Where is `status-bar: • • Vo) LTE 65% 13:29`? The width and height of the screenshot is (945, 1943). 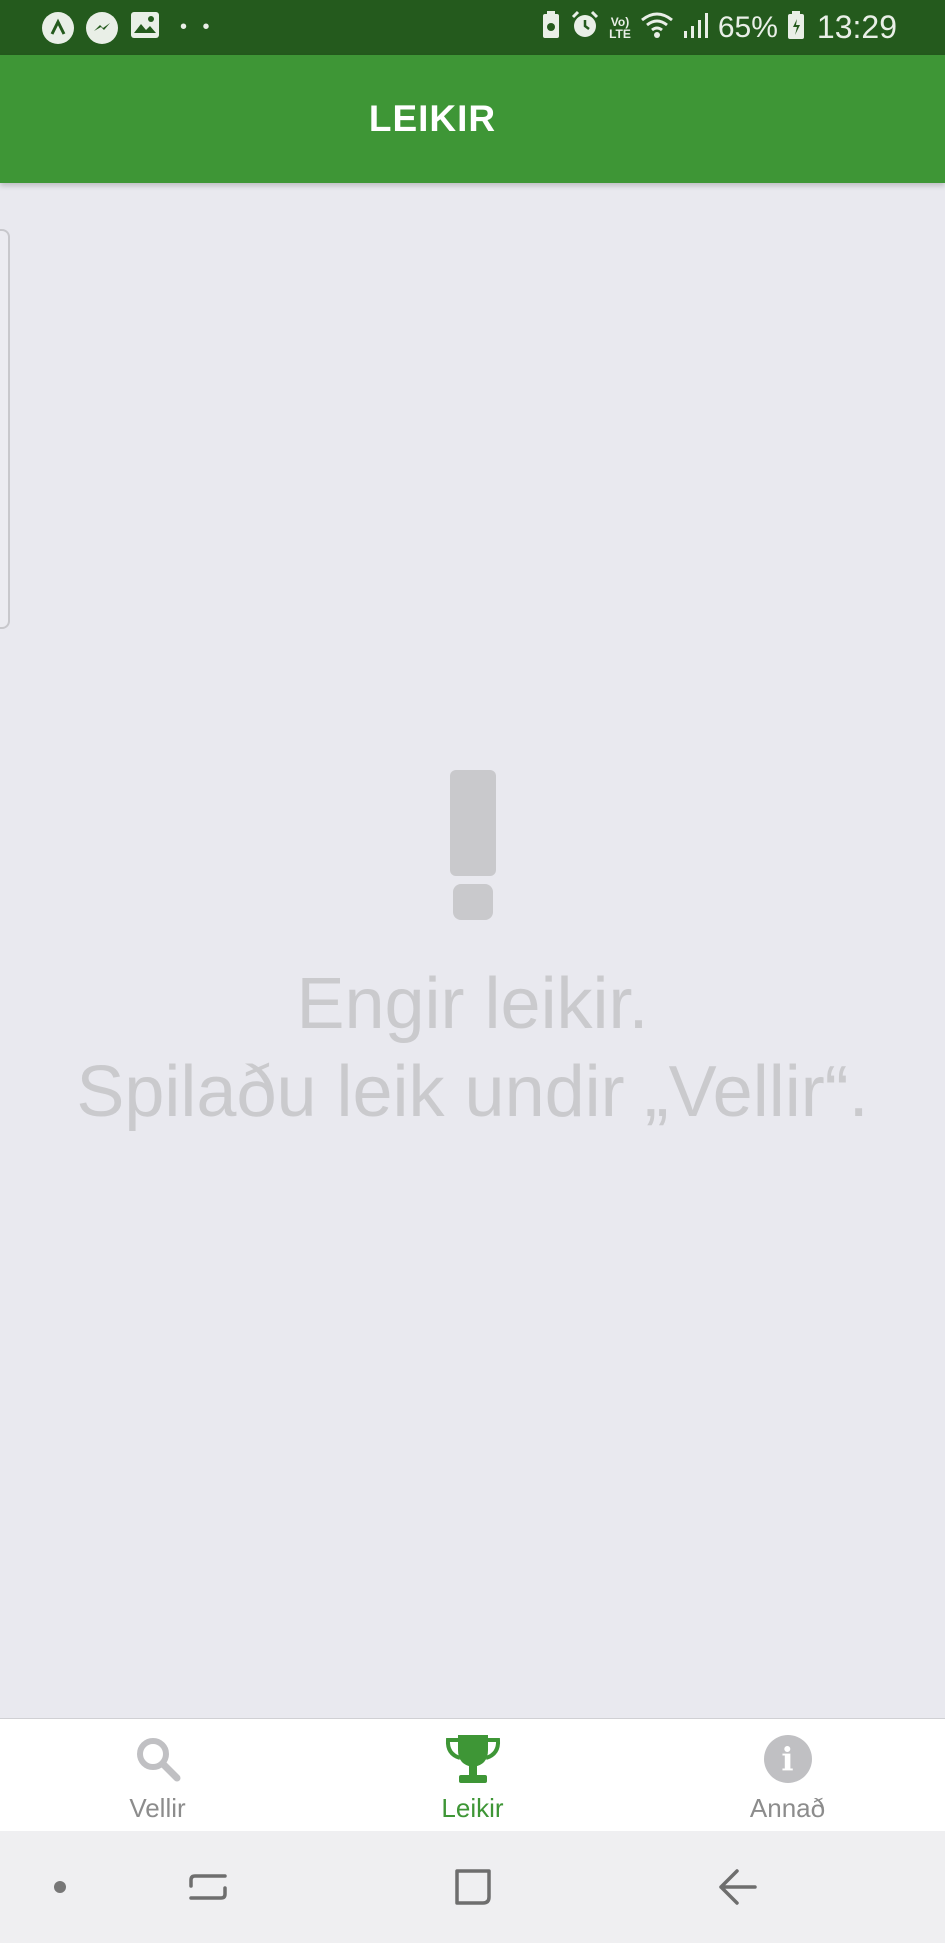
status-bar: • • Vo) LTE 65% 13:29 is located at coordinates (472, 27).